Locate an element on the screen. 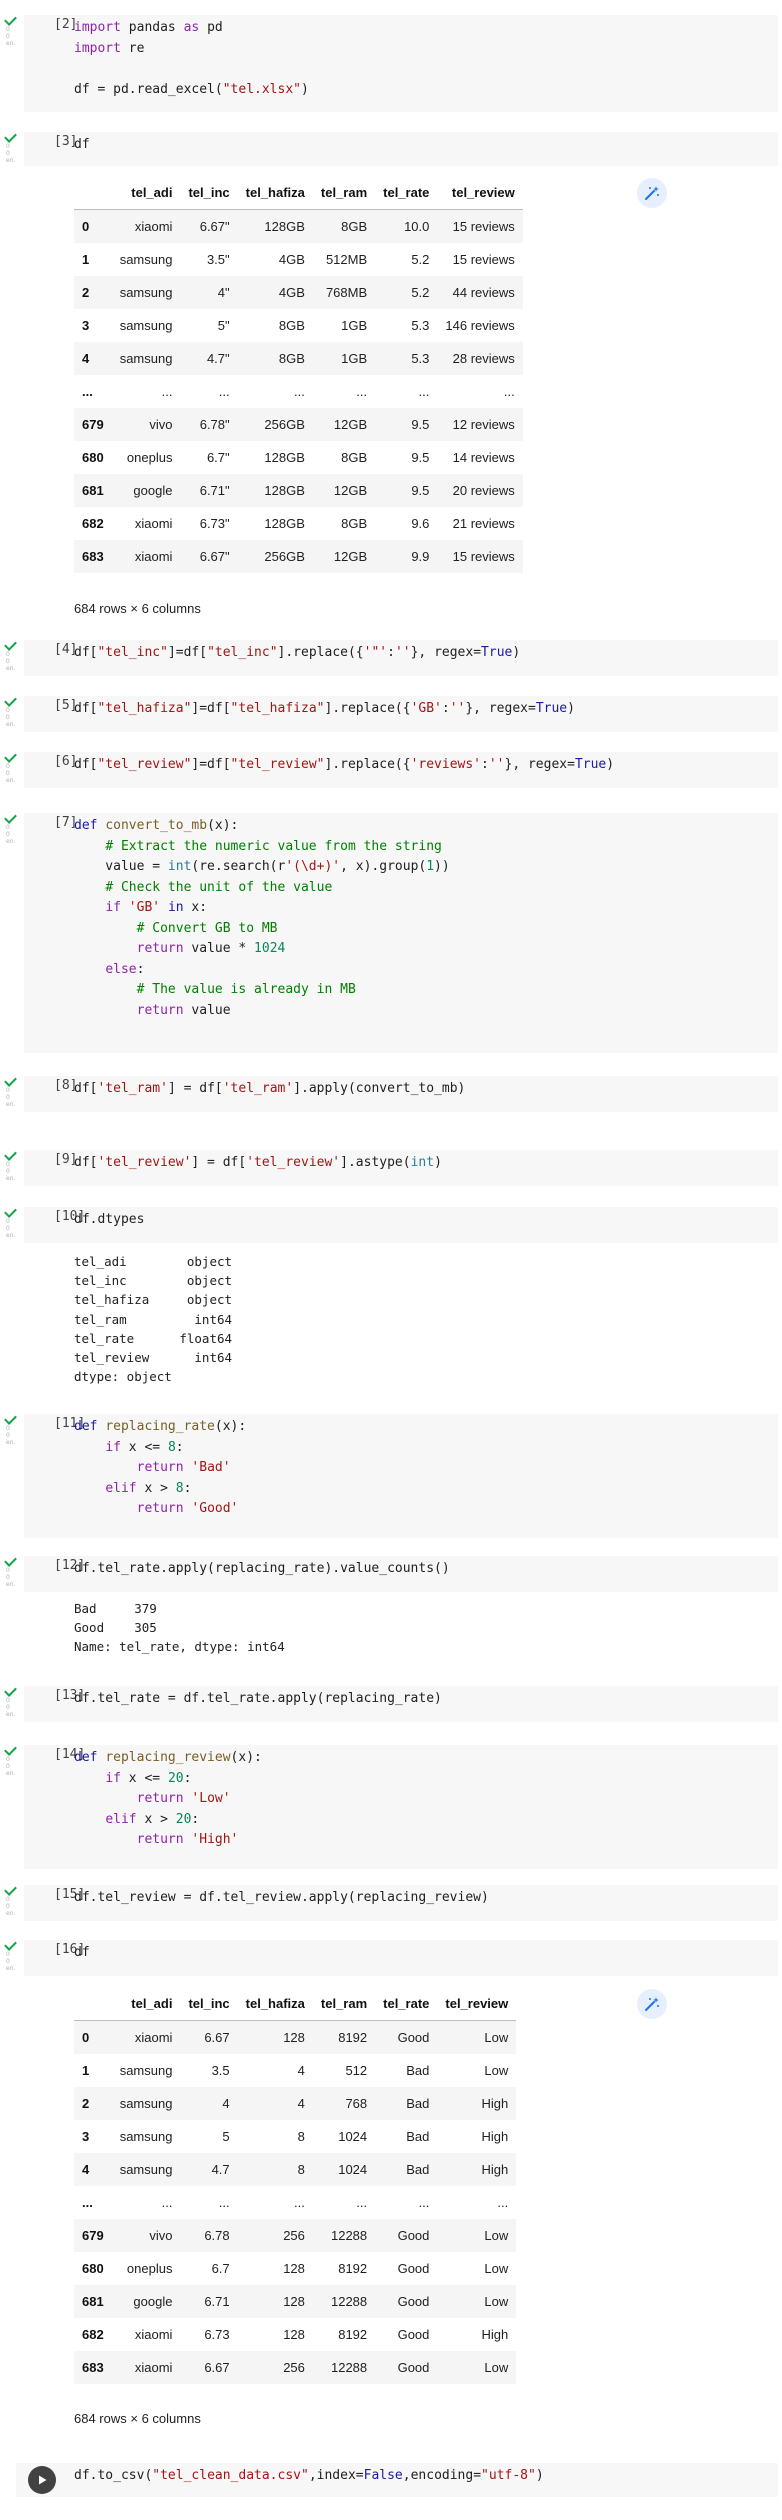 The height and width of the screenshot is (2520, 782). table-cell: 9.5 is located at coordinates (420, 457).